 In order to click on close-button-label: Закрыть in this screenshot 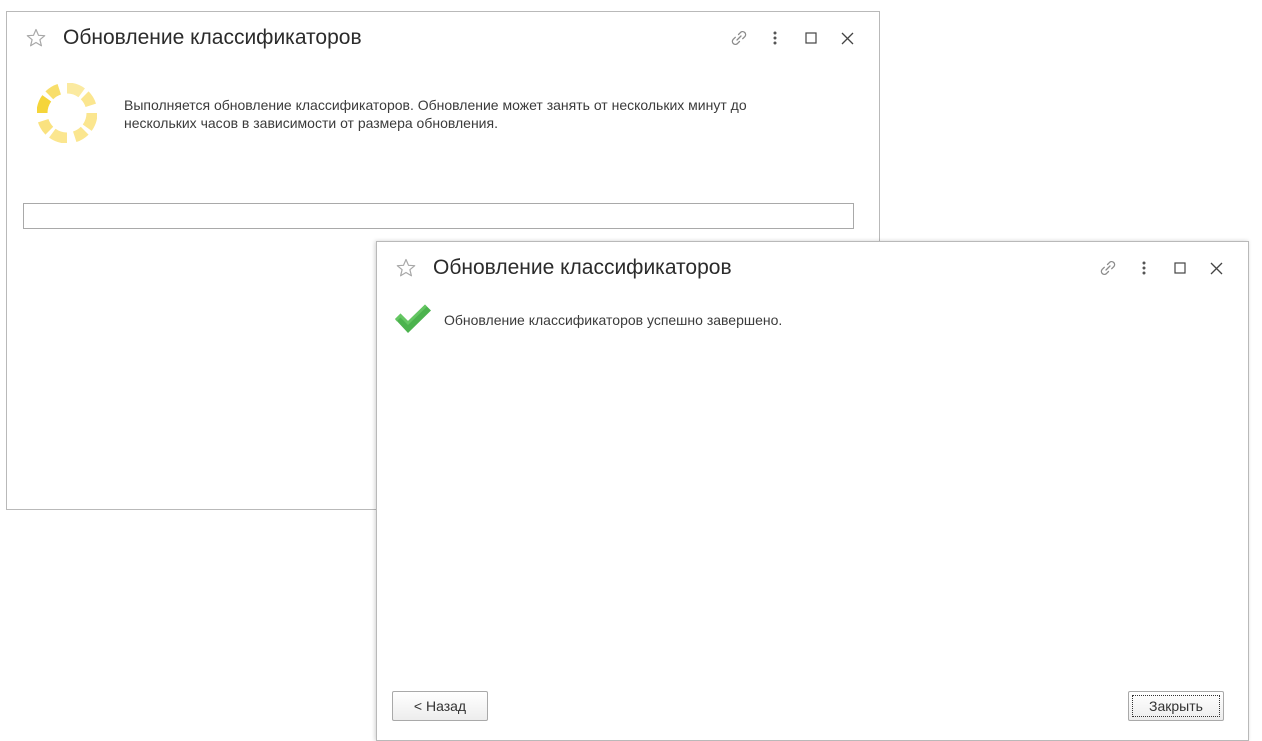, I will do `click(1176, 706)`.